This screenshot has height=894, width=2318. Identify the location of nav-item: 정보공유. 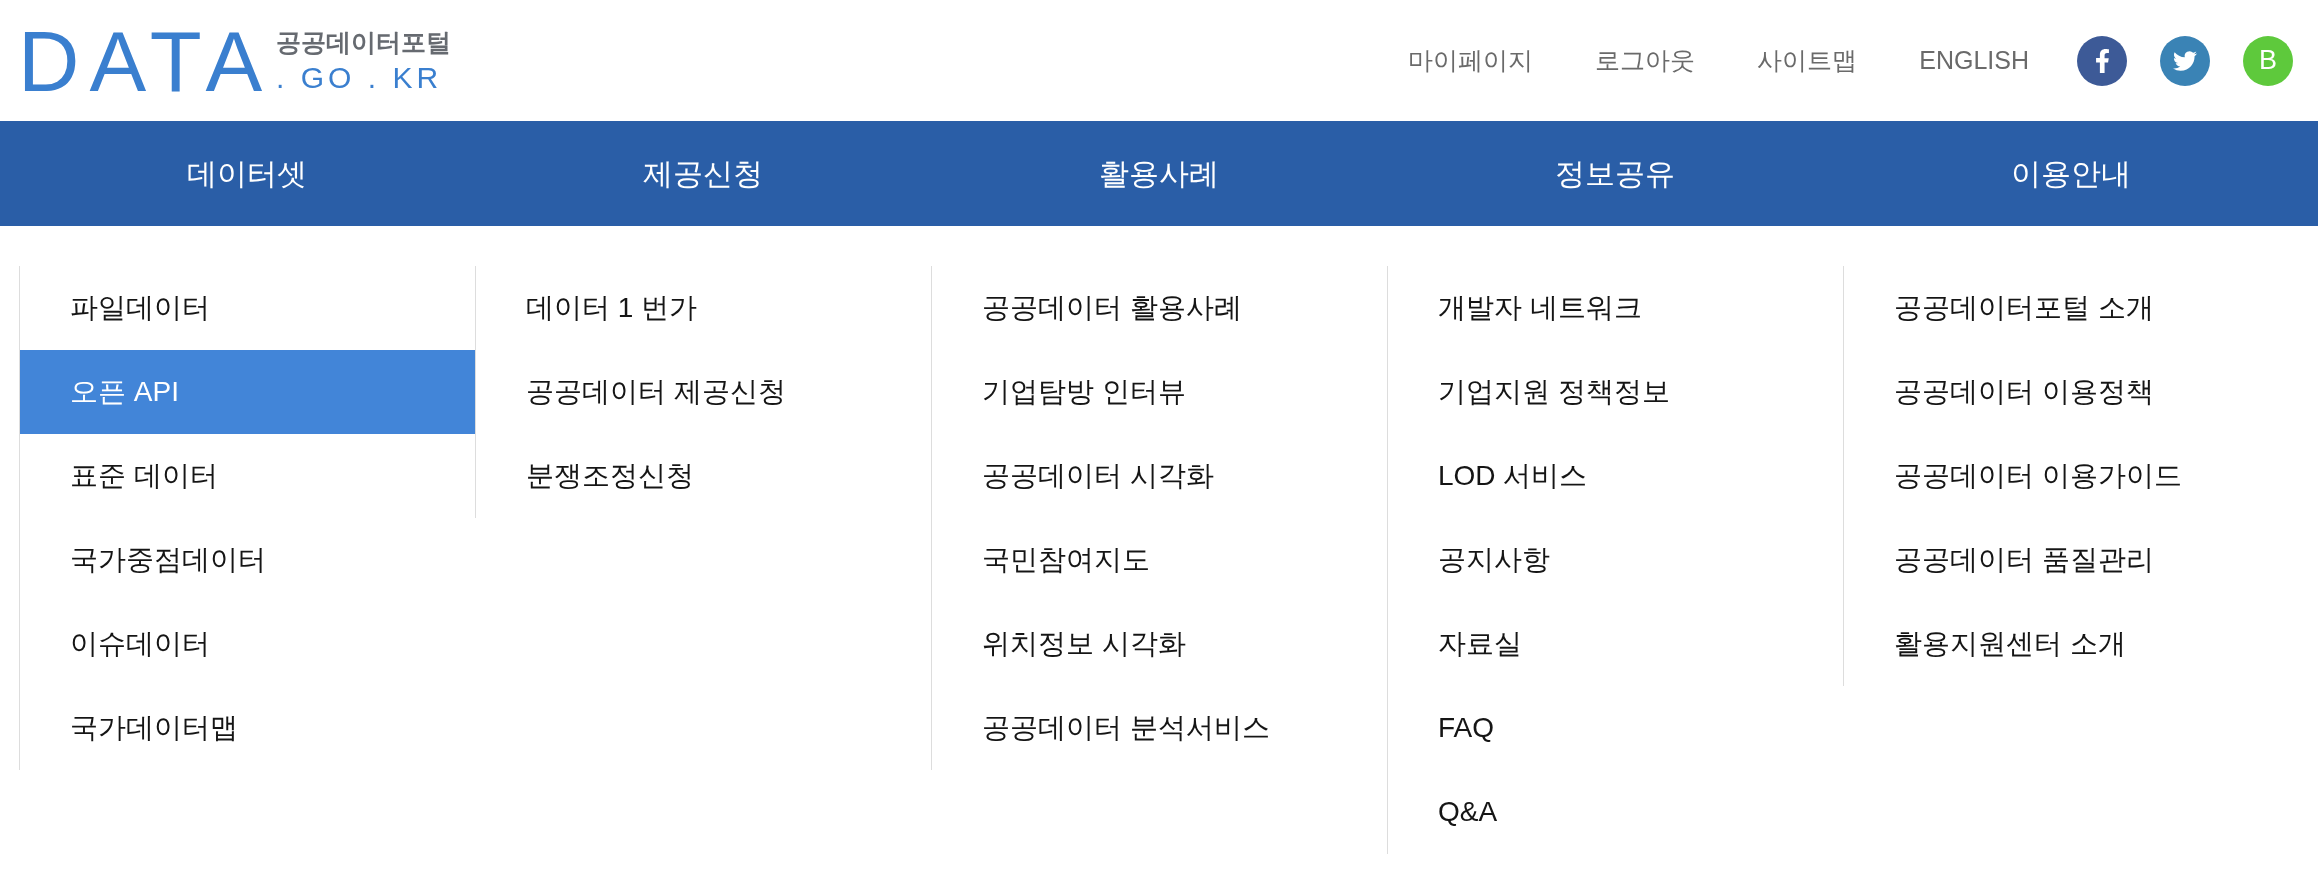
(1615, 173).